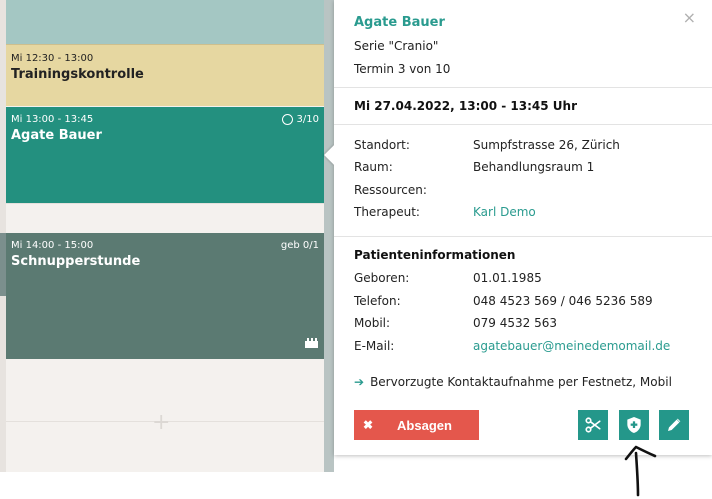 This screenshot has width=712, height=499. Describe the element at coordinates (390, 190) in the screenshot. I see `detail-label: Ressourcen:` at that location.